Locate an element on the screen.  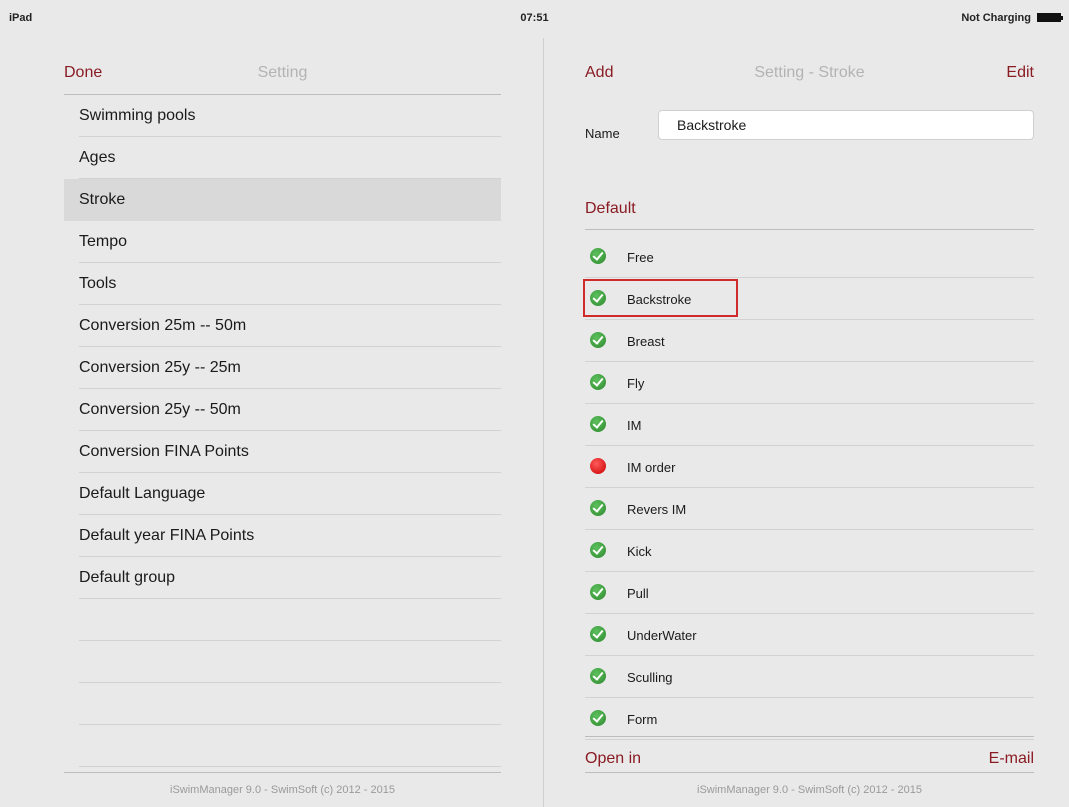
stroke-label: Sculling is located at coordinates (650, 677).